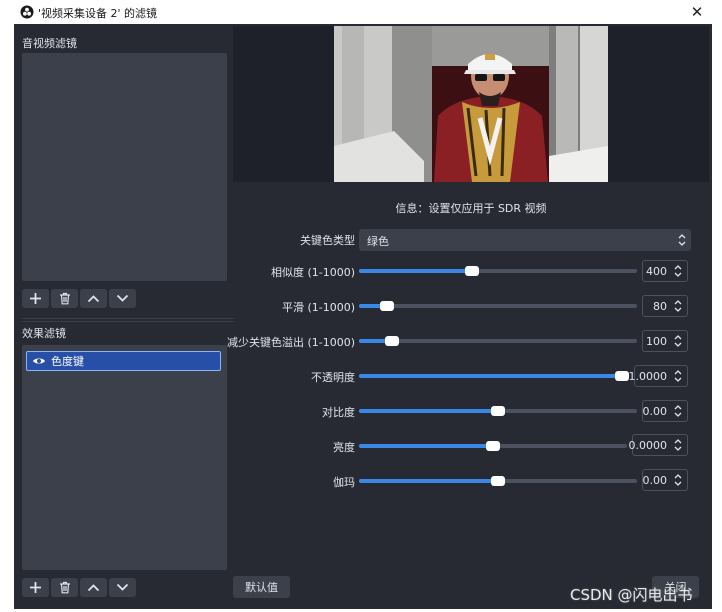 This screenshot has height=612, width=722. I want to click on watermark: CSDN @闪电出书, so click(631, 595).